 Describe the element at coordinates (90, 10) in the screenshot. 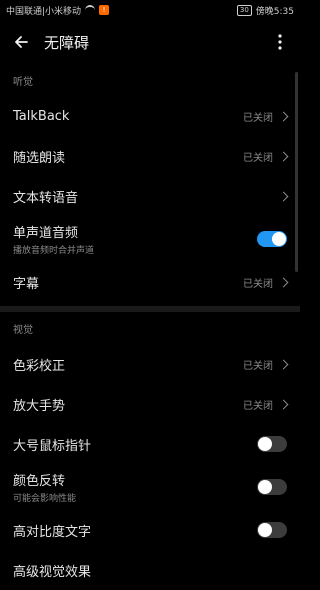

I see `wifi-icon` at that location.